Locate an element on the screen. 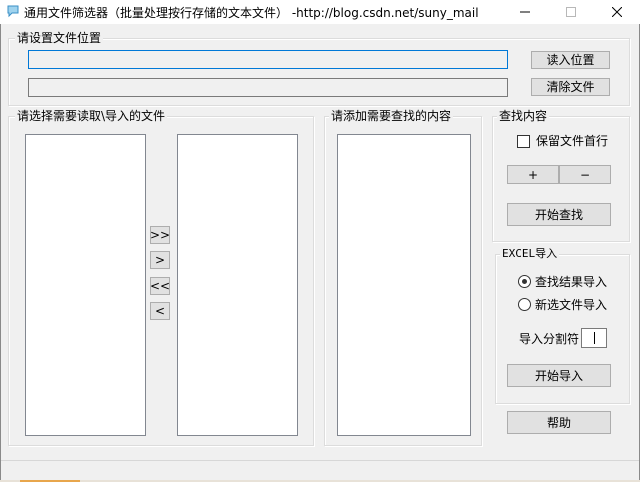  delimiter-input is located at coordinates (594, 338).